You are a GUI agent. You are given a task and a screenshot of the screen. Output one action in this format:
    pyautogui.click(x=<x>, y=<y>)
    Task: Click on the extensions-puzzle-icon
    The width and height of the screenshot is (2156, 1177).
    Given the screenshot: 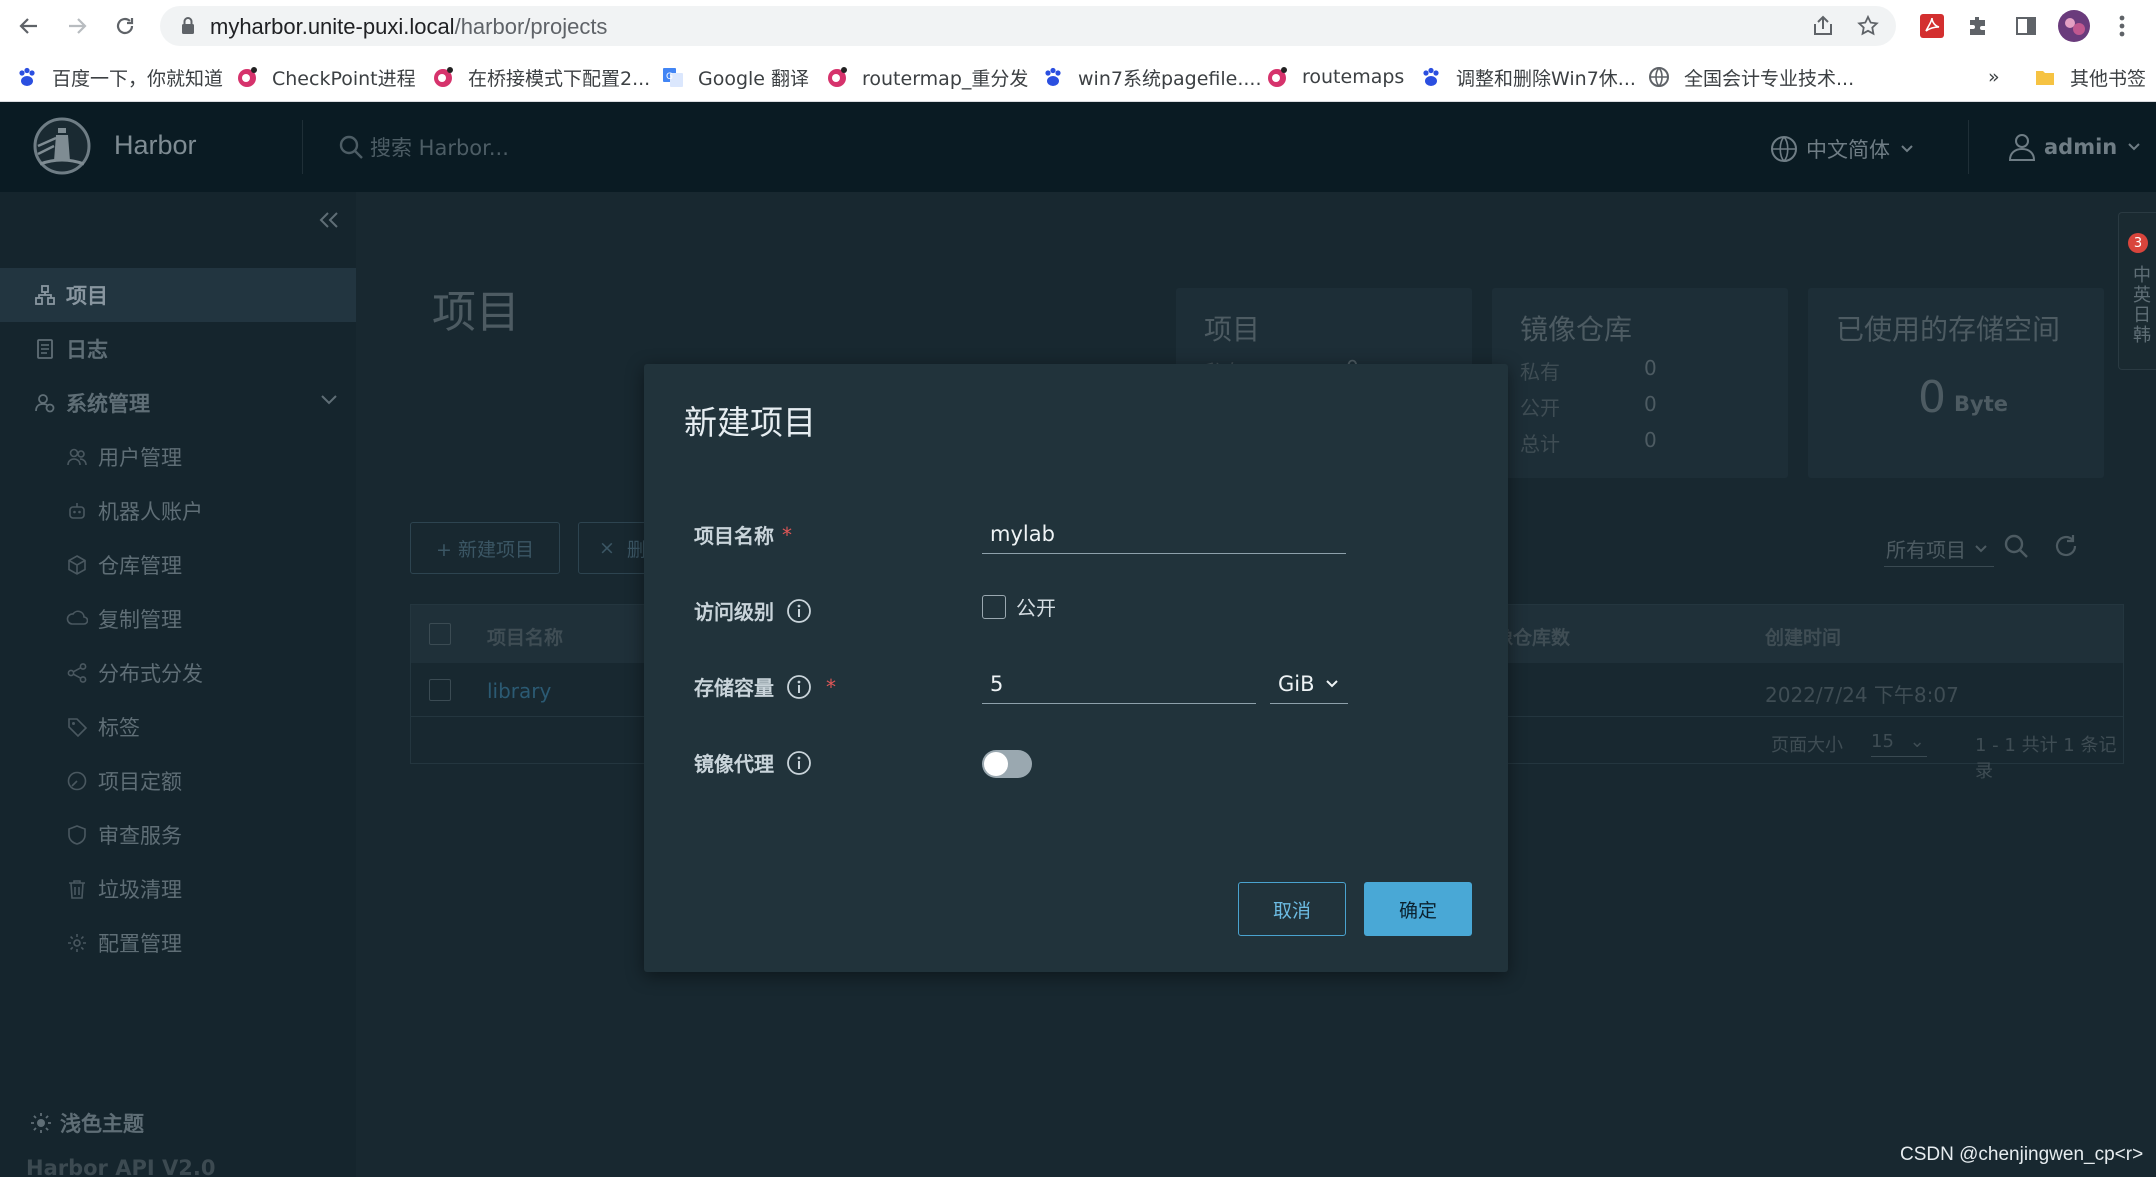 What is the action you would take?
    pyautogui.click(x=1978, y=26)
    